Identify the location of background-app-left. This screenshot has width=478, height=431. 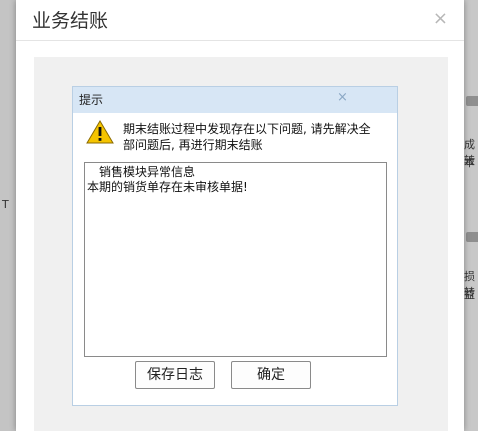
(8, 215).